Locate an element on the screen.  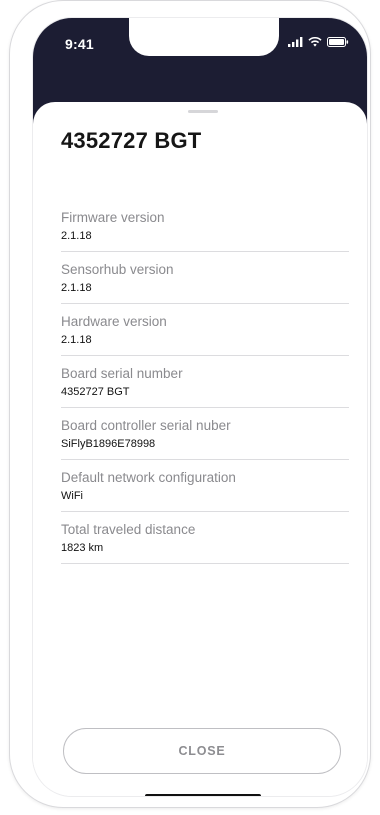
field-value: 1823 km is located at coordinates (82, 548).